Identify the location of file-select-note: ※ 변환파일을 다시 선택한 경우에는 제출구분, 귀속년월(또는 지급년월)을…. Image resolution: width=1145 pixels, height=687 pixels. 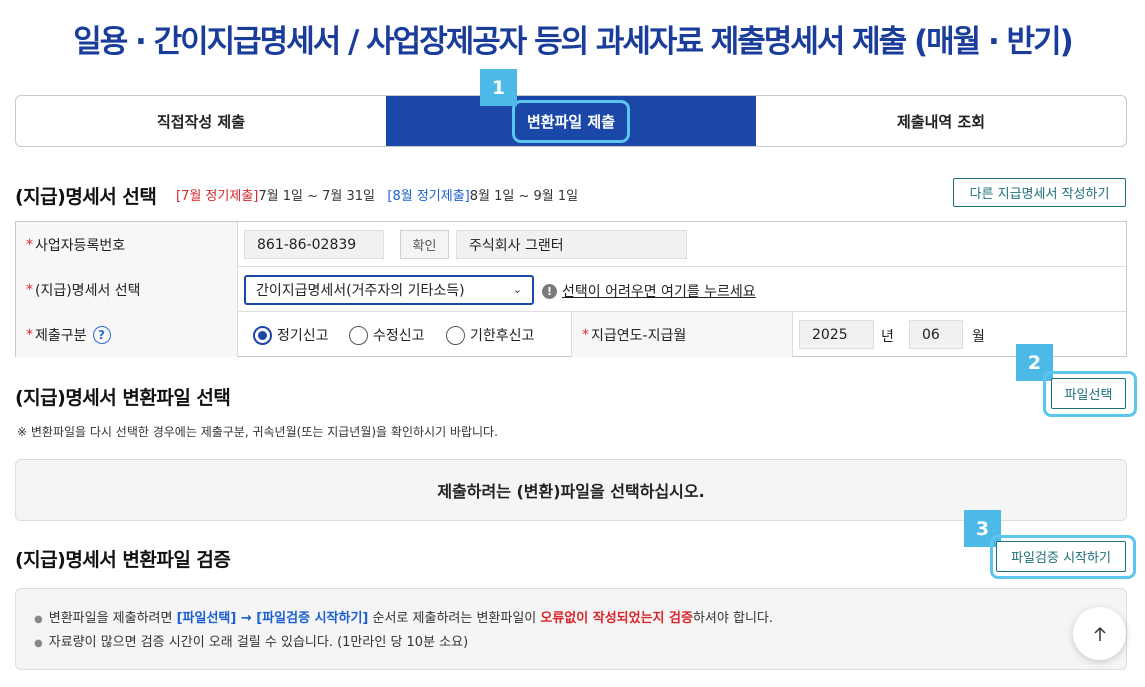
(257, 432).